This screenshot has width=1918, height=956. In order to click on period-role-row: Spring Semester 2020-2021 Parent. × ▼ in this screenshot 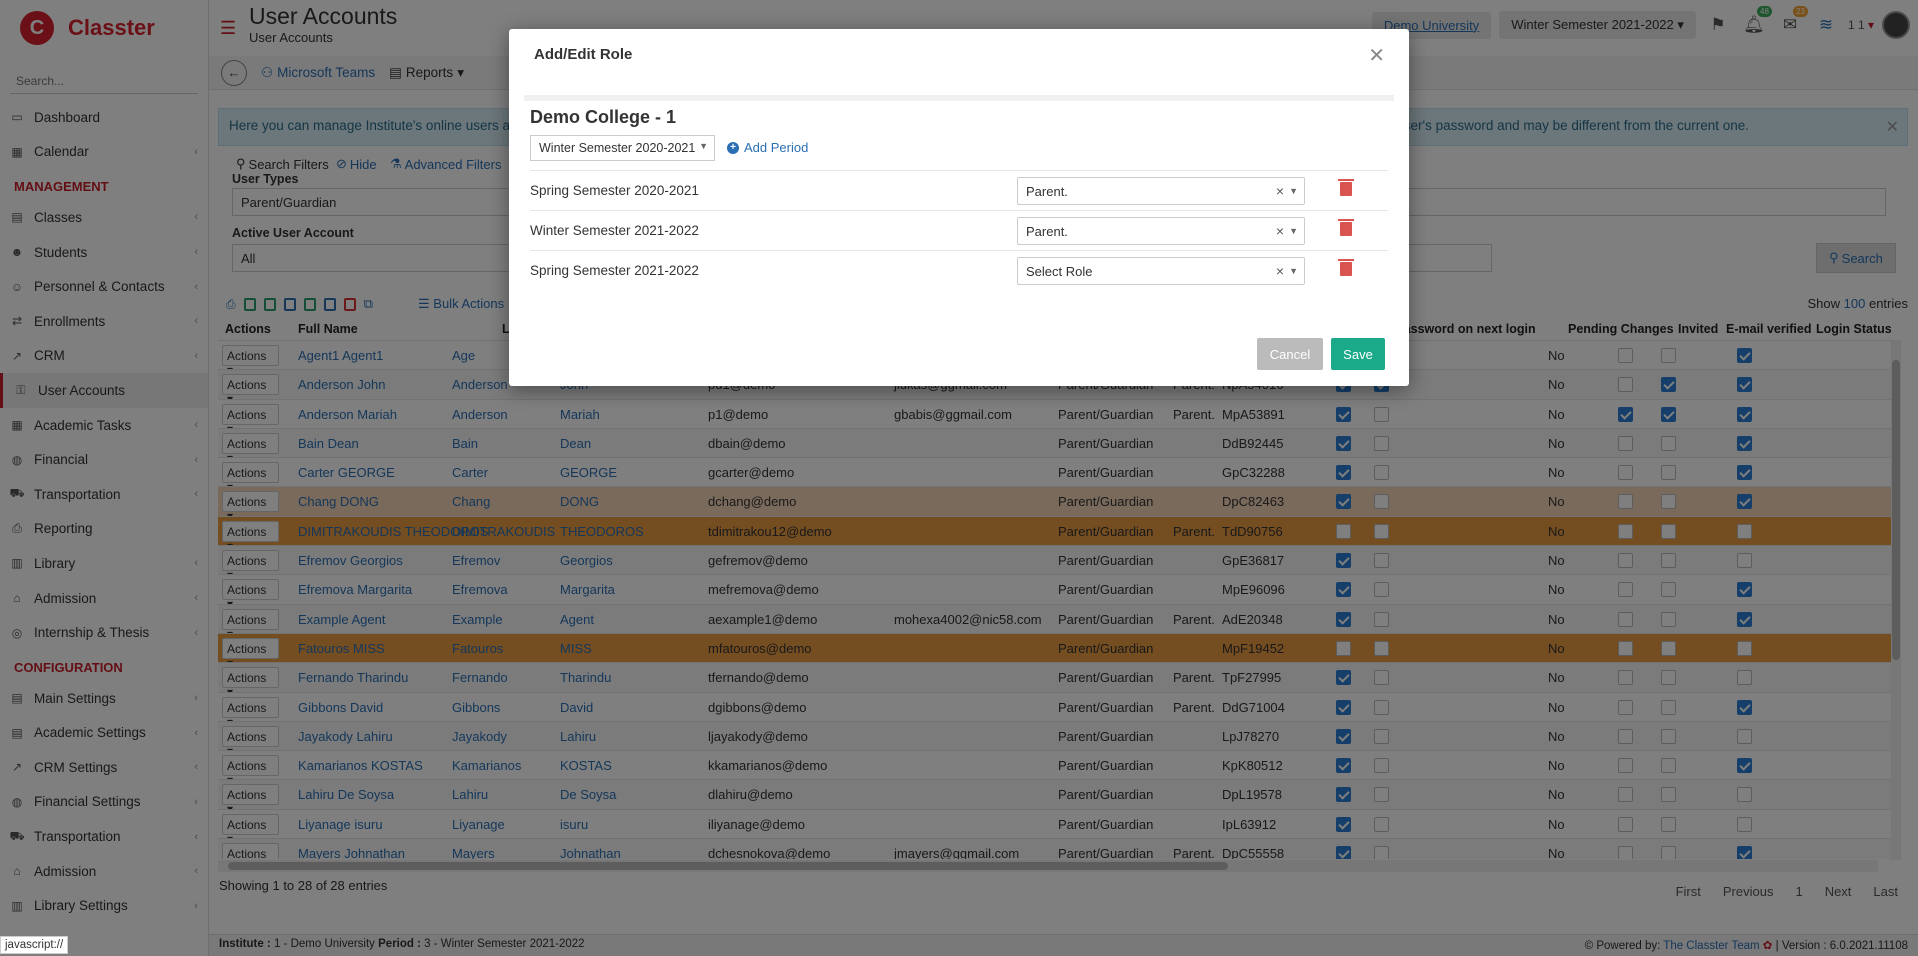, I will do `click(959, 190)`.